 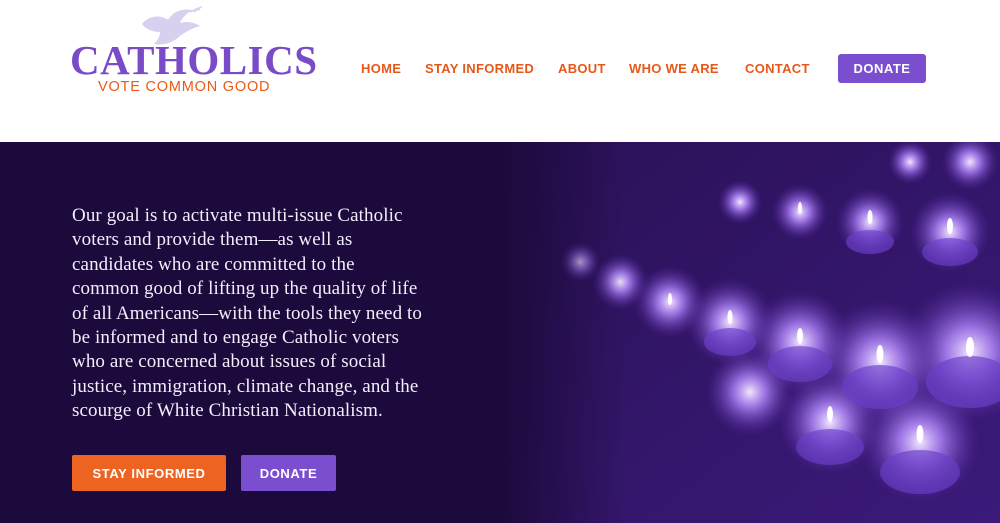 What do you see at coordinates (213, 264) in the screenshot?
I see `hero-text-line: candidates who are committed to the` at bounding box center [213, 264].